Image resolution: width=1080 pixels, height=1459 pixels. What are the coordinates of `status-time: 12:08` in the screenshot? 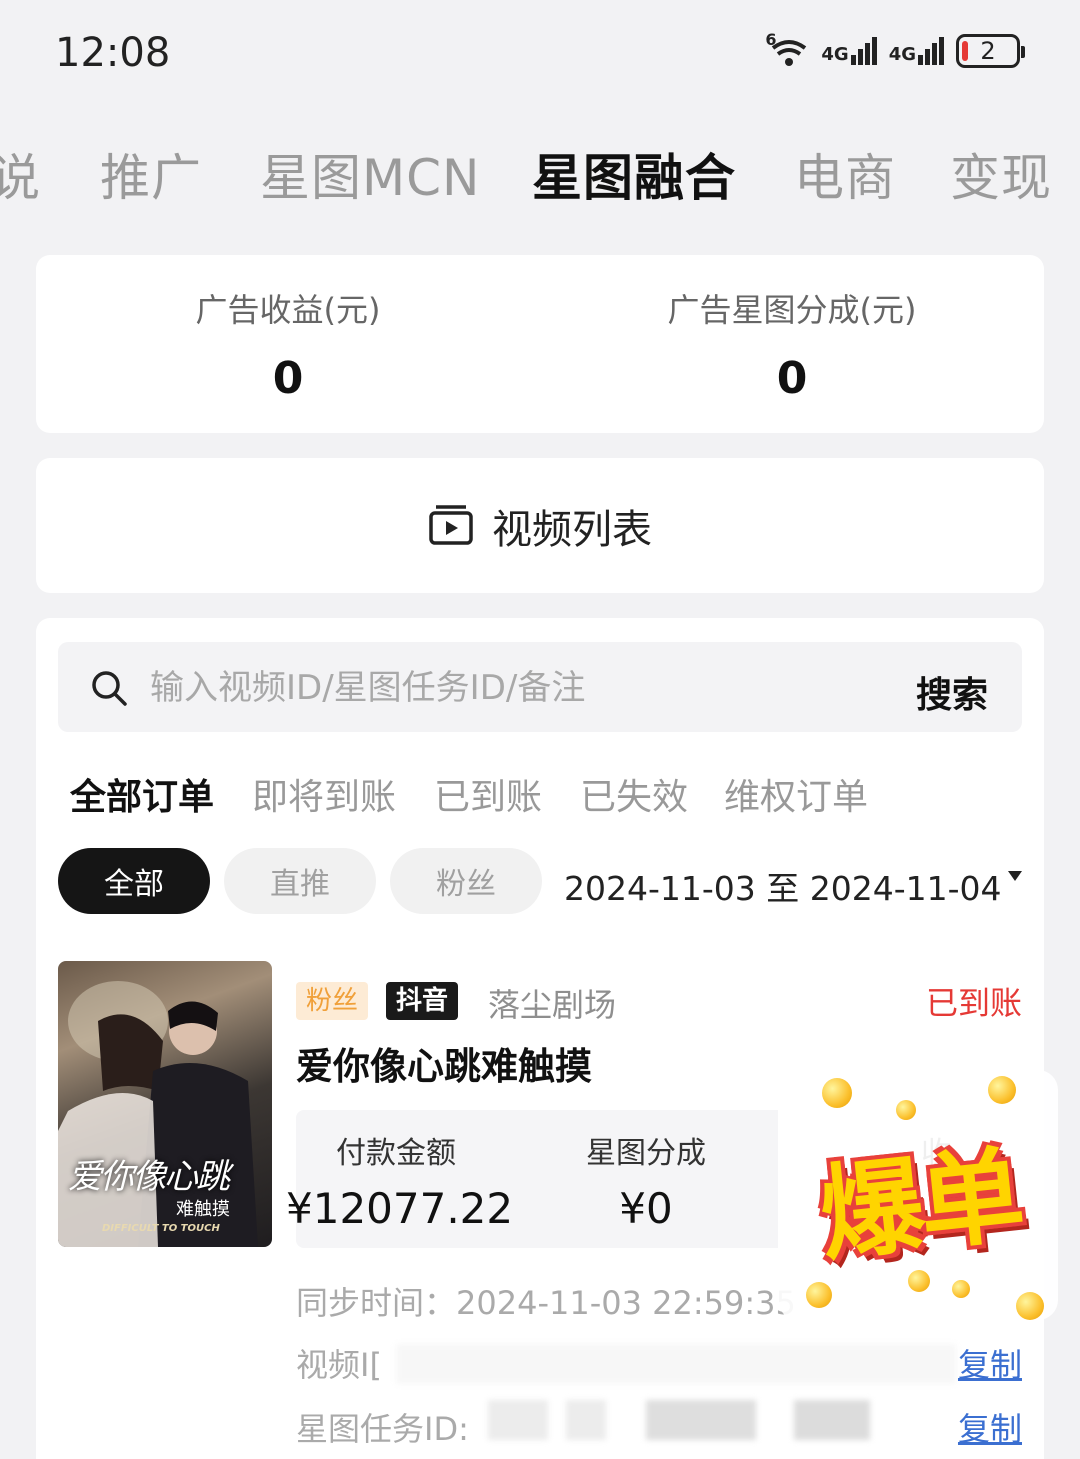 It's located at (113, 53).